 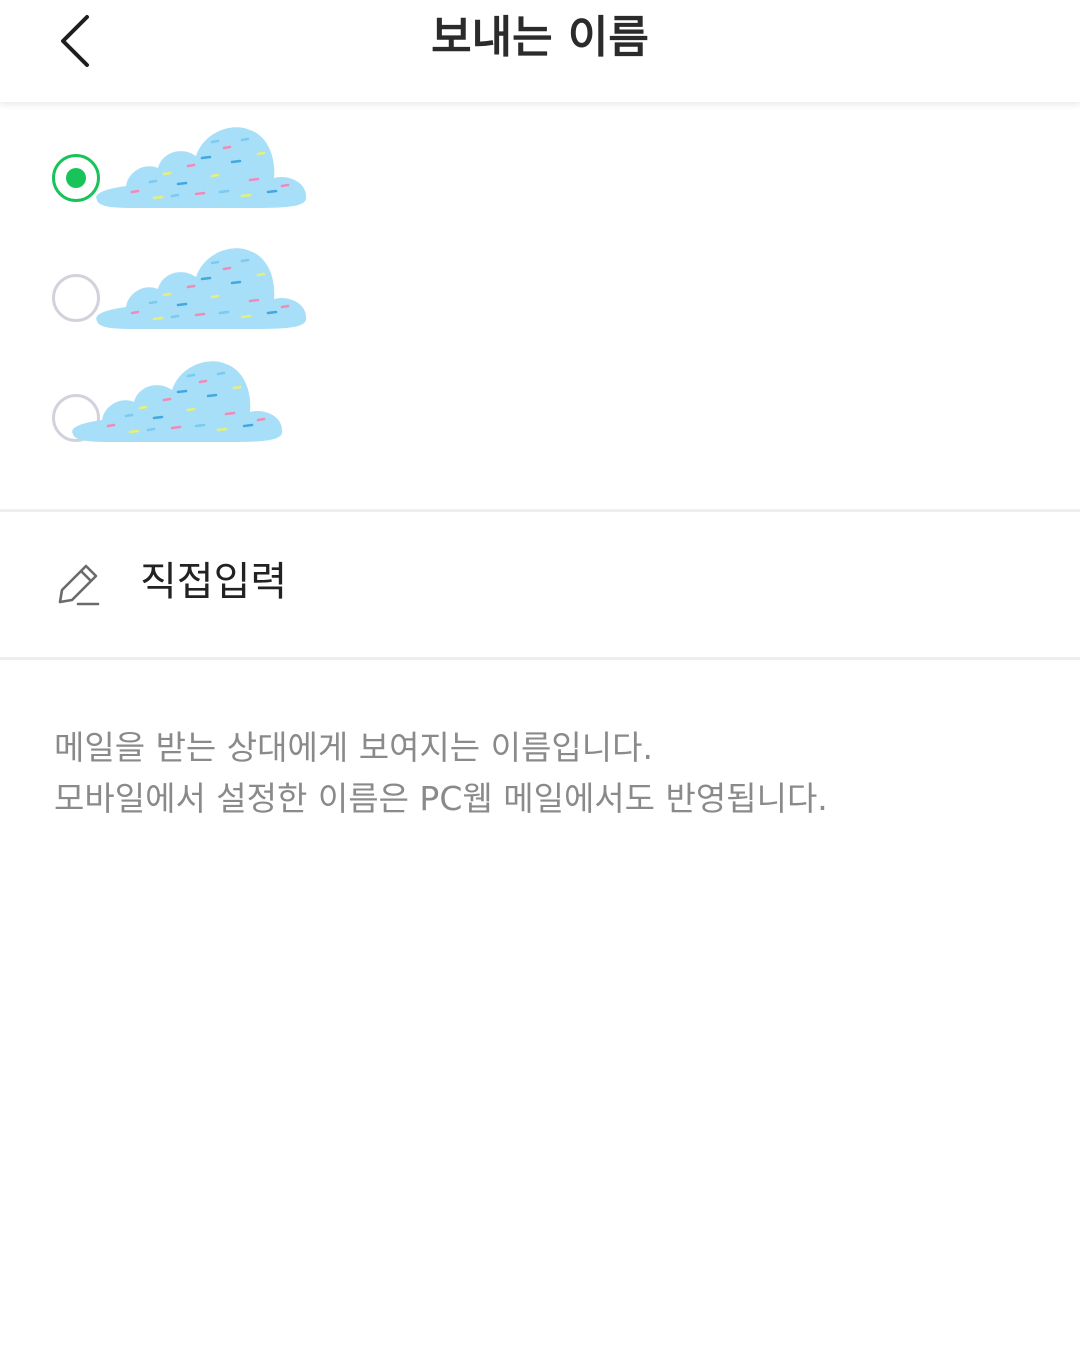 What do you see at coordinates (214, 582) in the screenshot?
I see `direct-input-label: 직접입력` at bounding box center [214, 582].